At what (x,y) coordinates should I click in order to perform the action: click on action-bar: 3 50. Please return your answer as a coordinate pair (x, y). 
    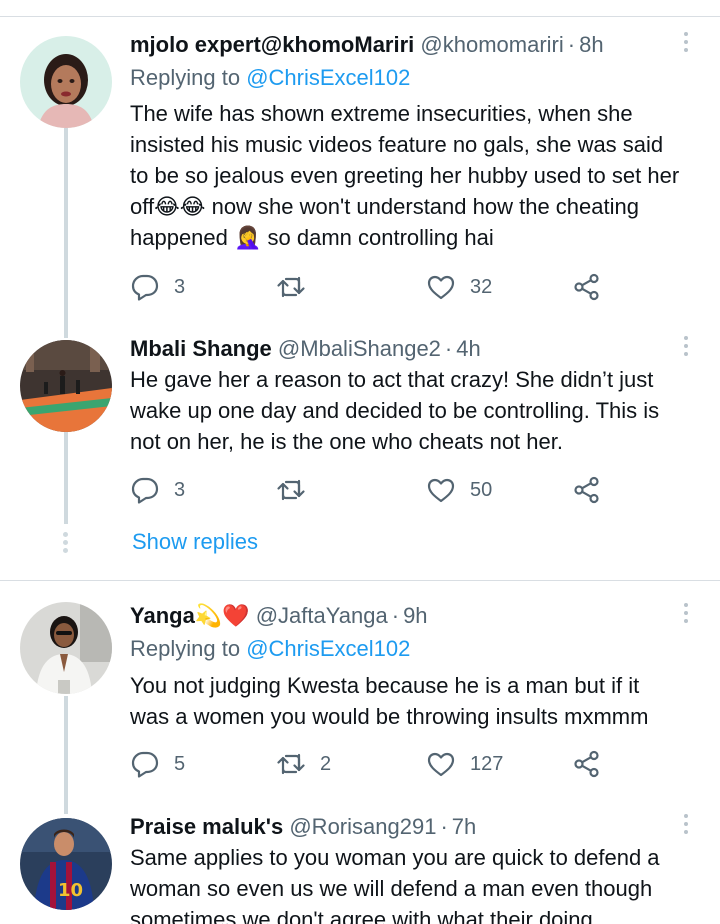
    Looking at the image, I should click on (370, 490).